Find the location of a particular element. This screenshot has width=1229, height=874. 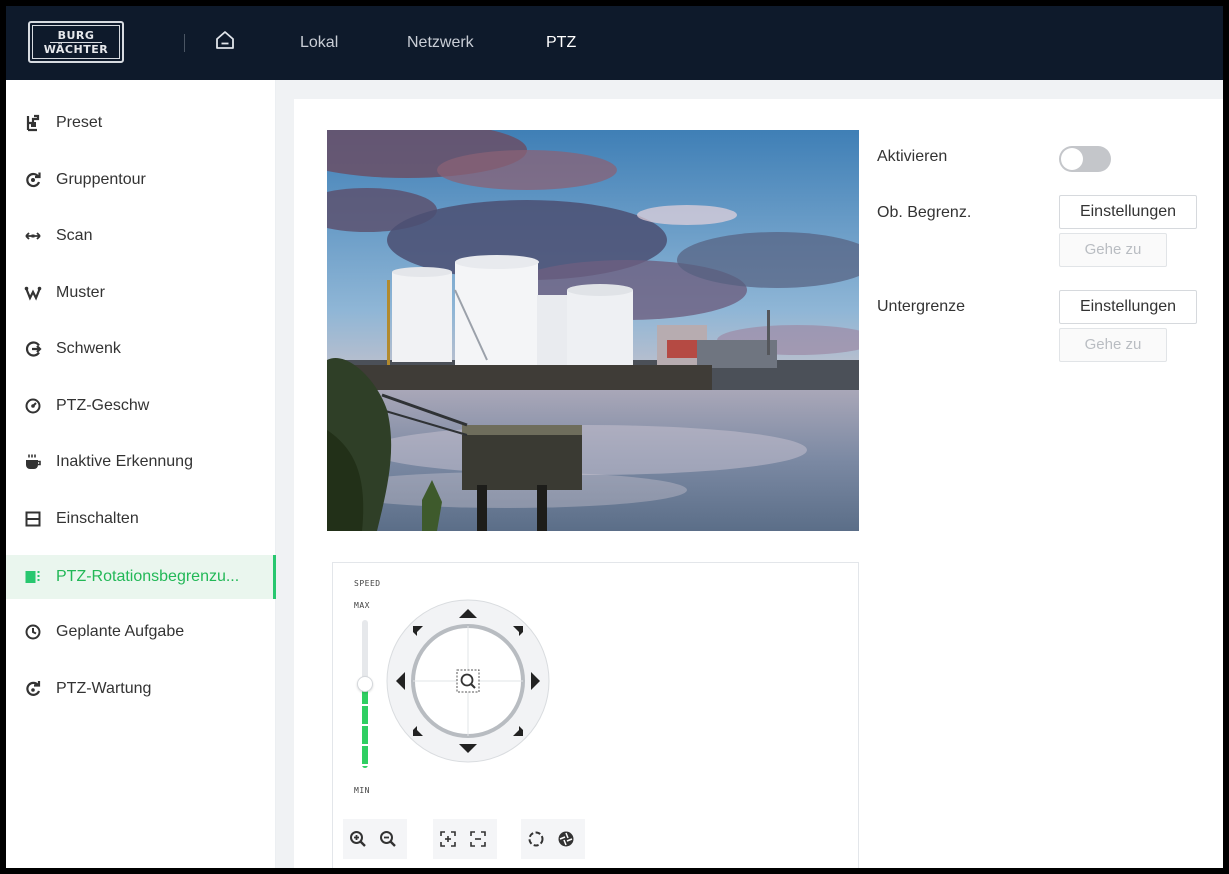

focus-near-icon is located at coordinates (448, 839).